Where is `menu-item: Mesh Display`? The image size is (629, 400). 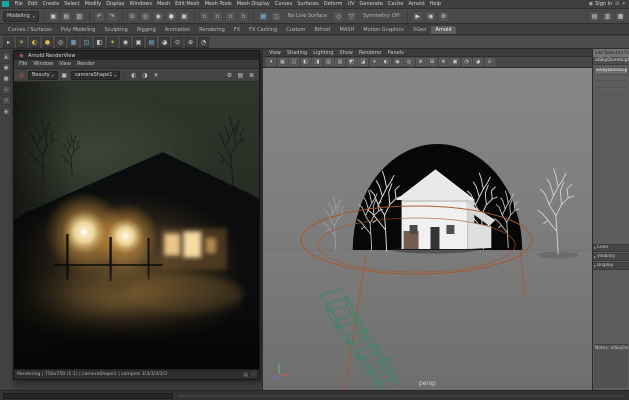 menu-item: Mesh Display is located at coordinates (253, 4).